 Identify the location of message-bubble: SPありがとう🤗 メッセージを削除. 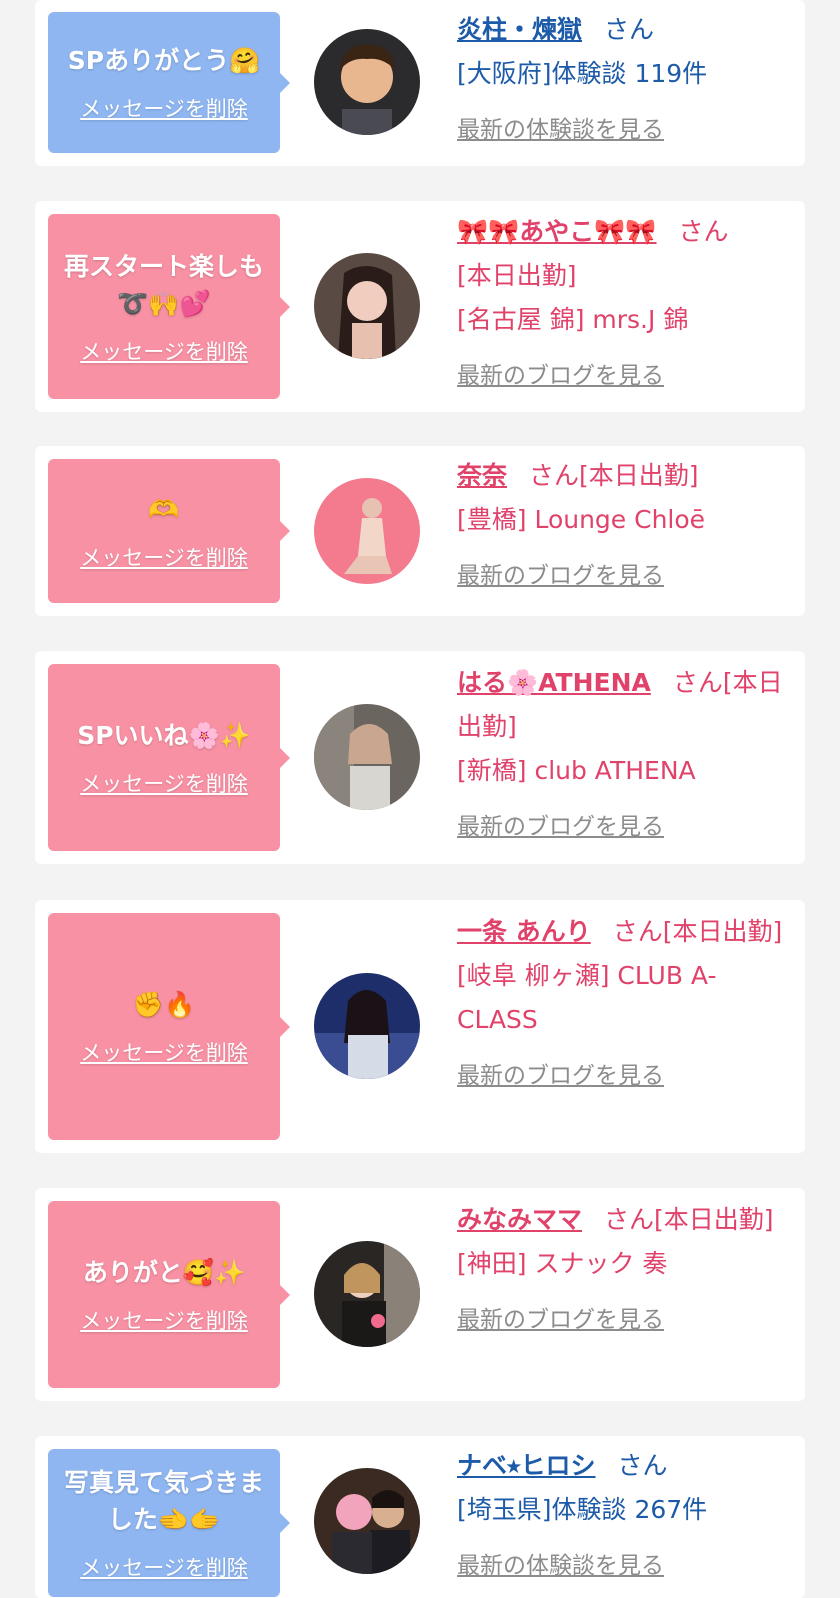
(169, 82).